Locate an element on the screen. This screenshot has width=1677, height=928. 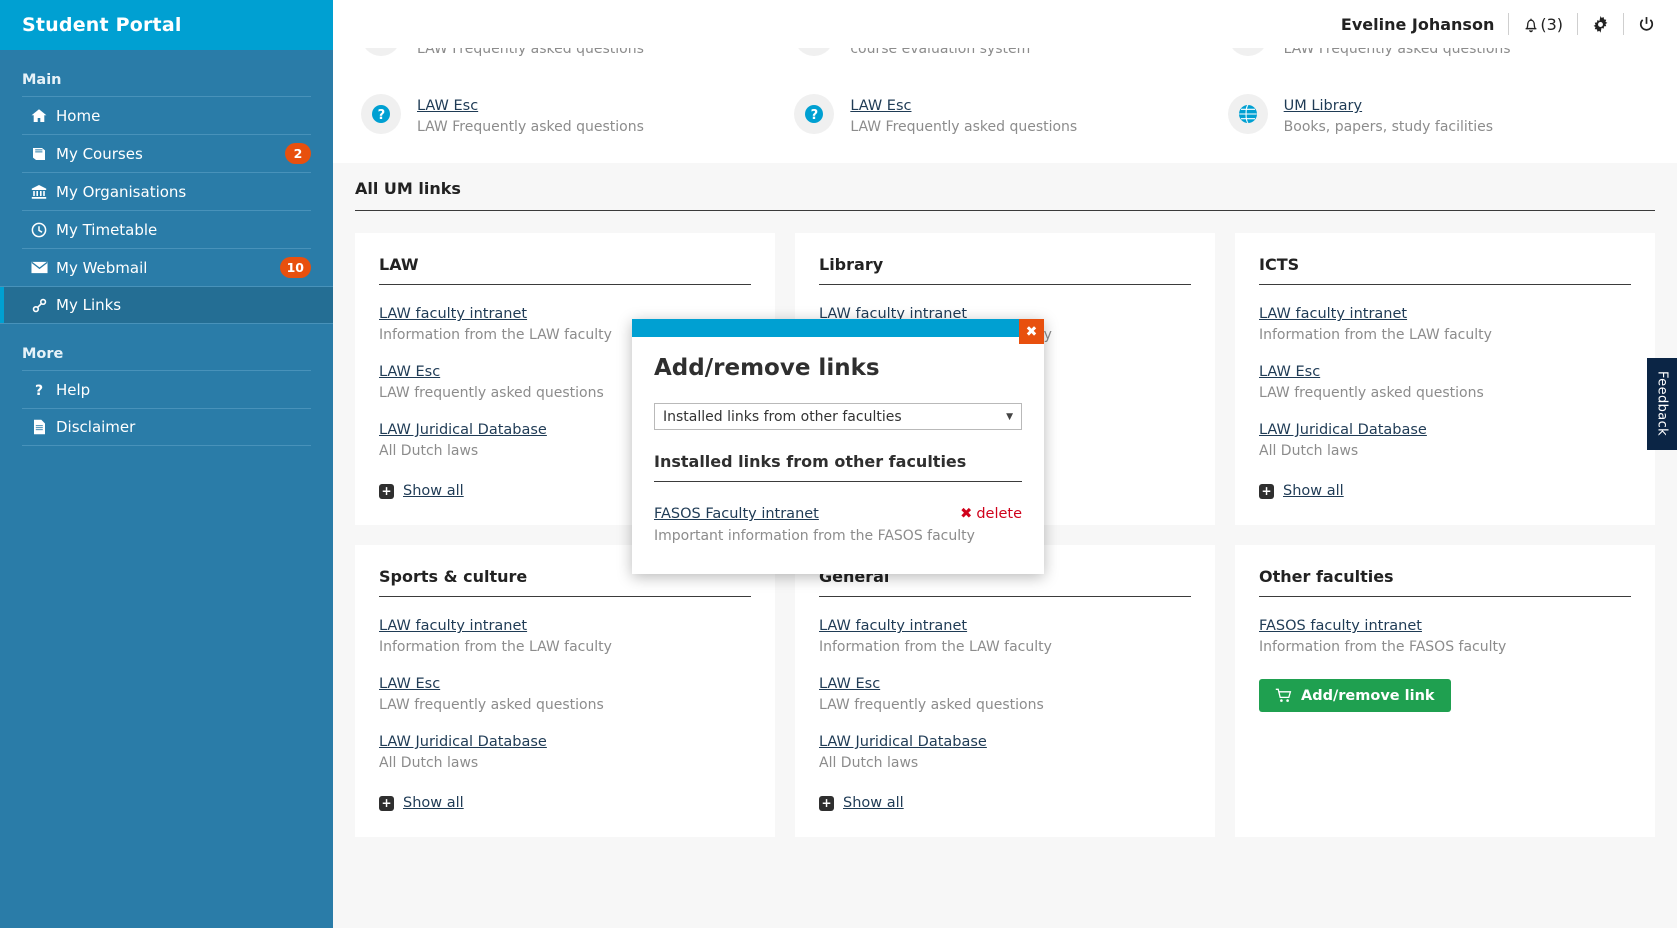
faculty-select: Installed links from other faculties ▼ is located at coordinates (838, 416).